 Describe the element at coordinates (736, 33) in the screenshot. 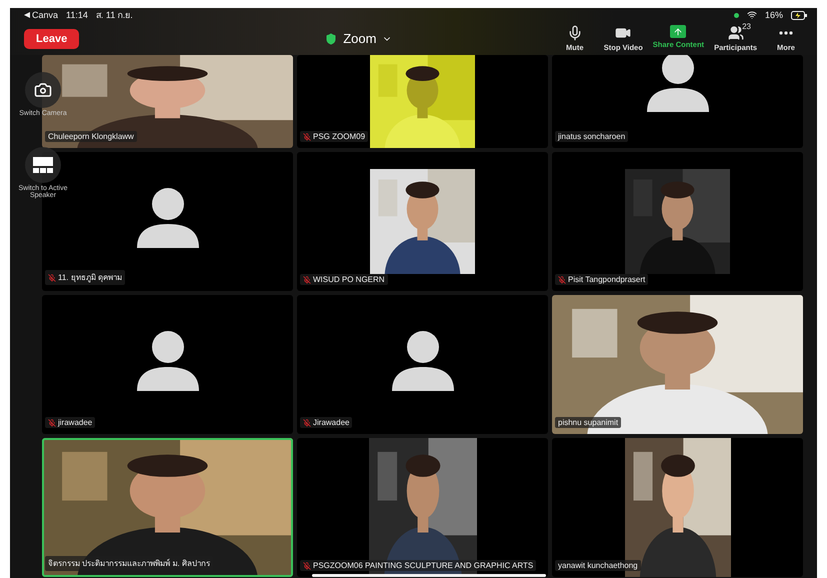

I see `participants-icon` at that location.